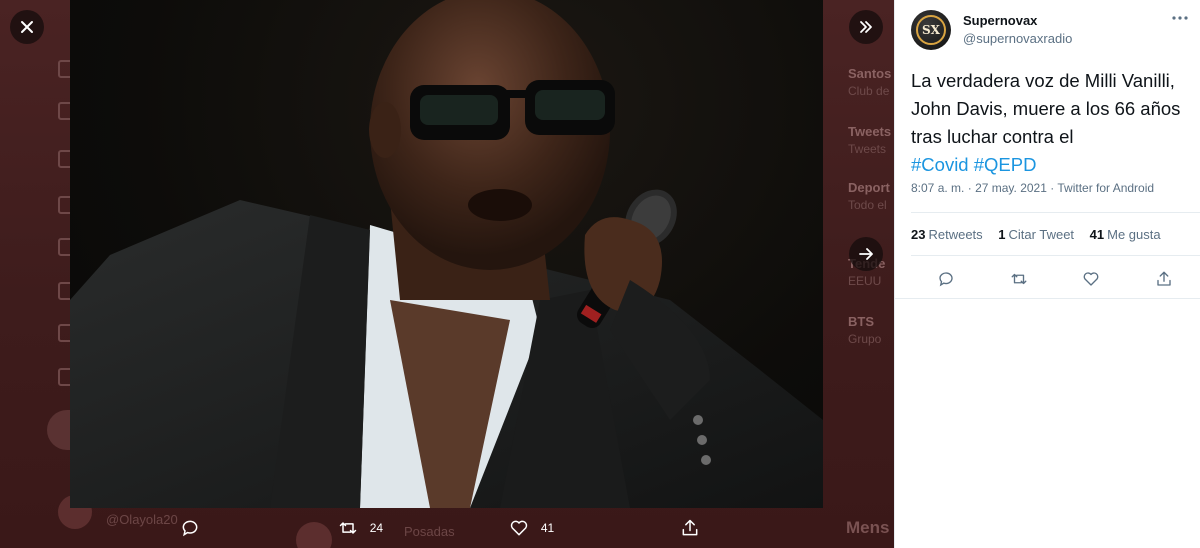 The width and height of the screenshot is (1200, 548). I want to click on tweet-stats: 23 Retweets 1 Citar Tweet 41 Me gusta, so click(1042, 234).